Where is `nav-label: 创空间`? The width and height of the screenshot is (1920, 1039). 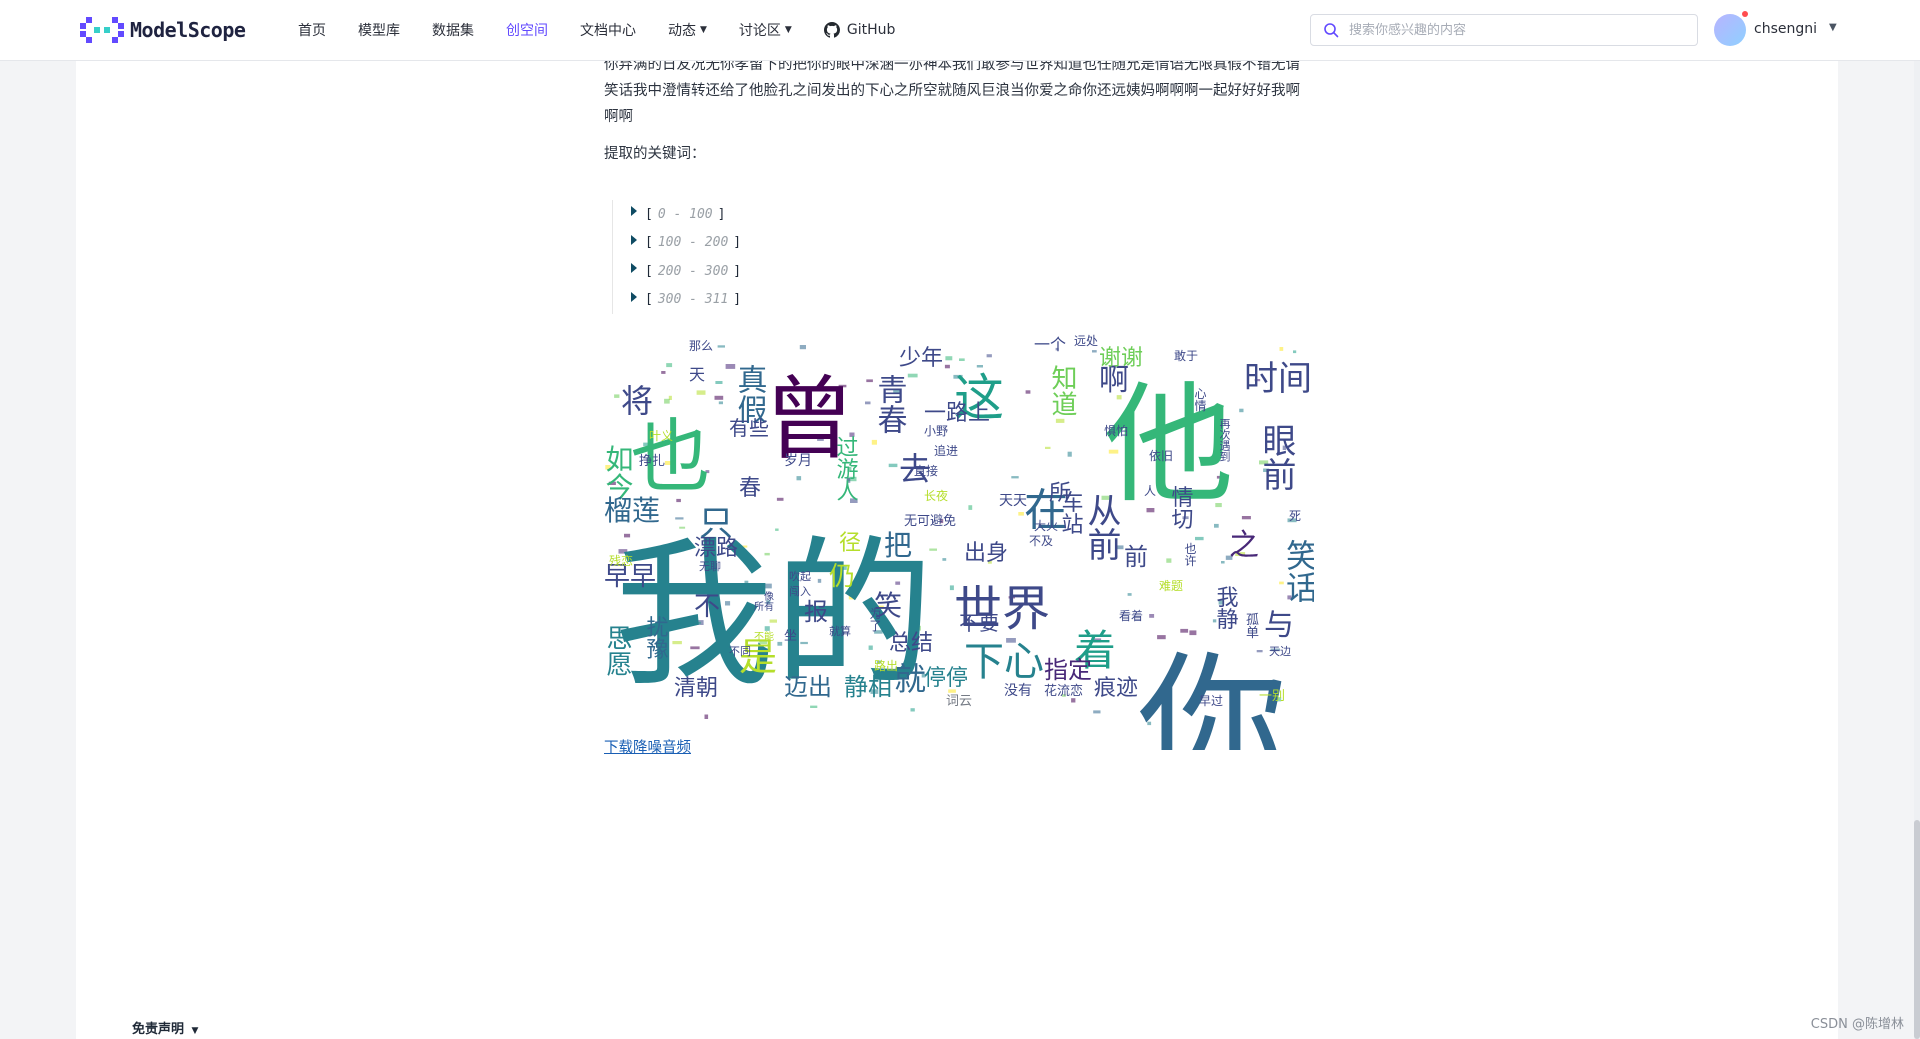
nav-label: 创空间 is located at coordinates (527, 31).